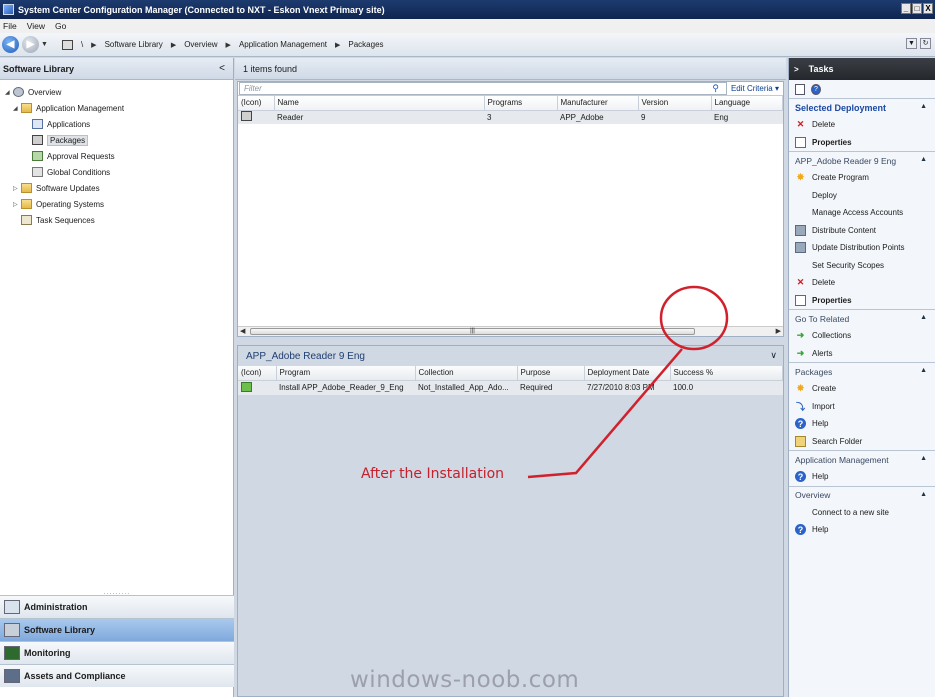 The height and width of the screenshot is (697, 935). I want to click on navigation-title: Software Library, so click(39, 68).